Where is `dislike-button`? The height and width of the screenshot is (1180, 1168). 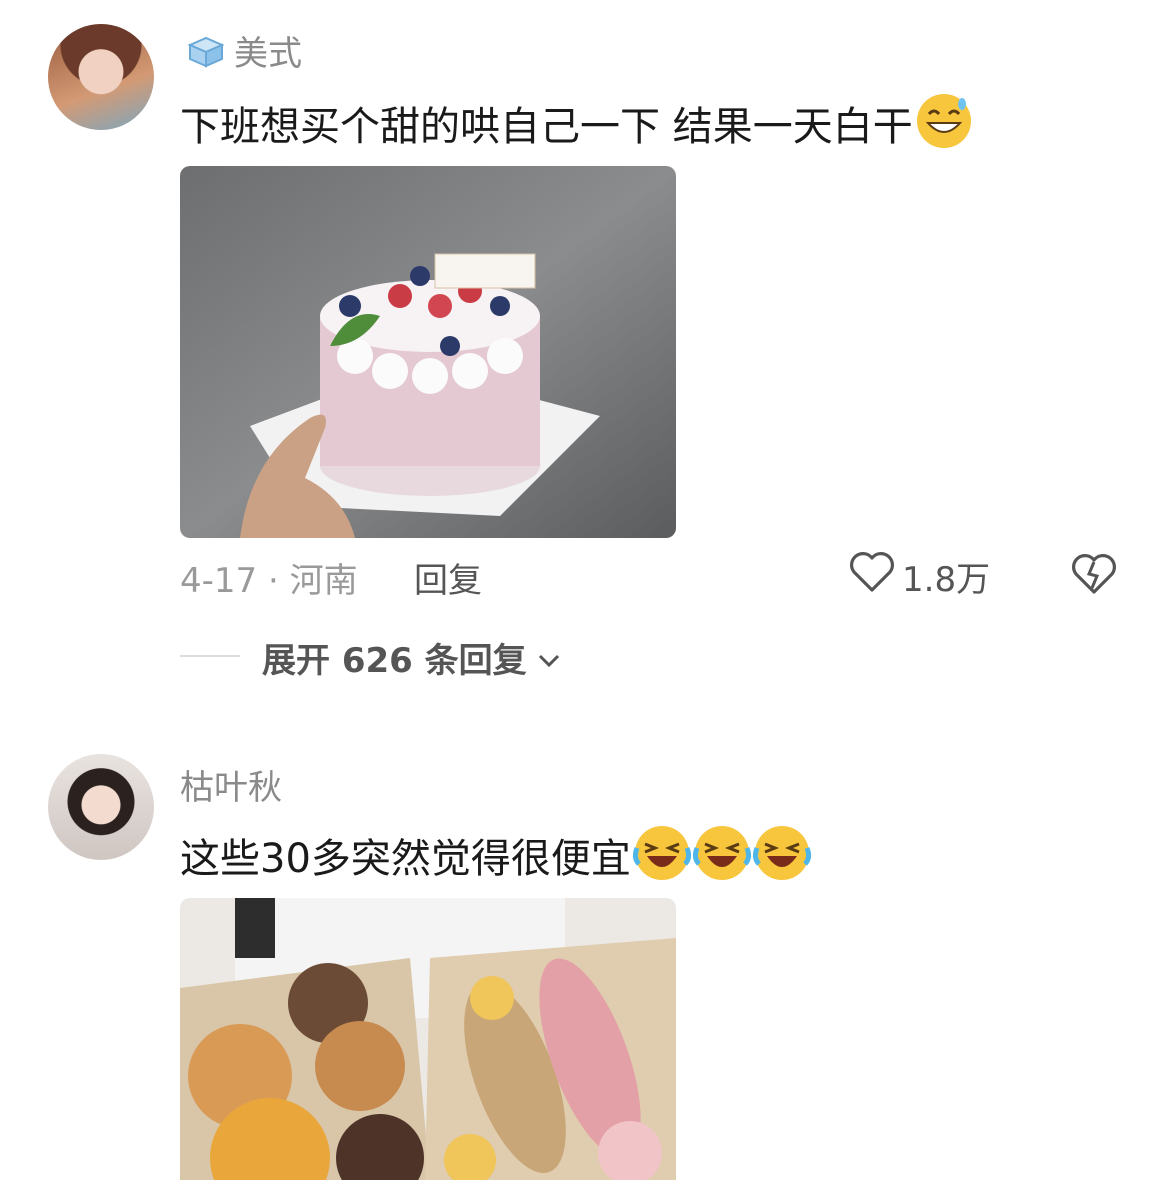
dislike-button is located at coordinates (1094, 576).